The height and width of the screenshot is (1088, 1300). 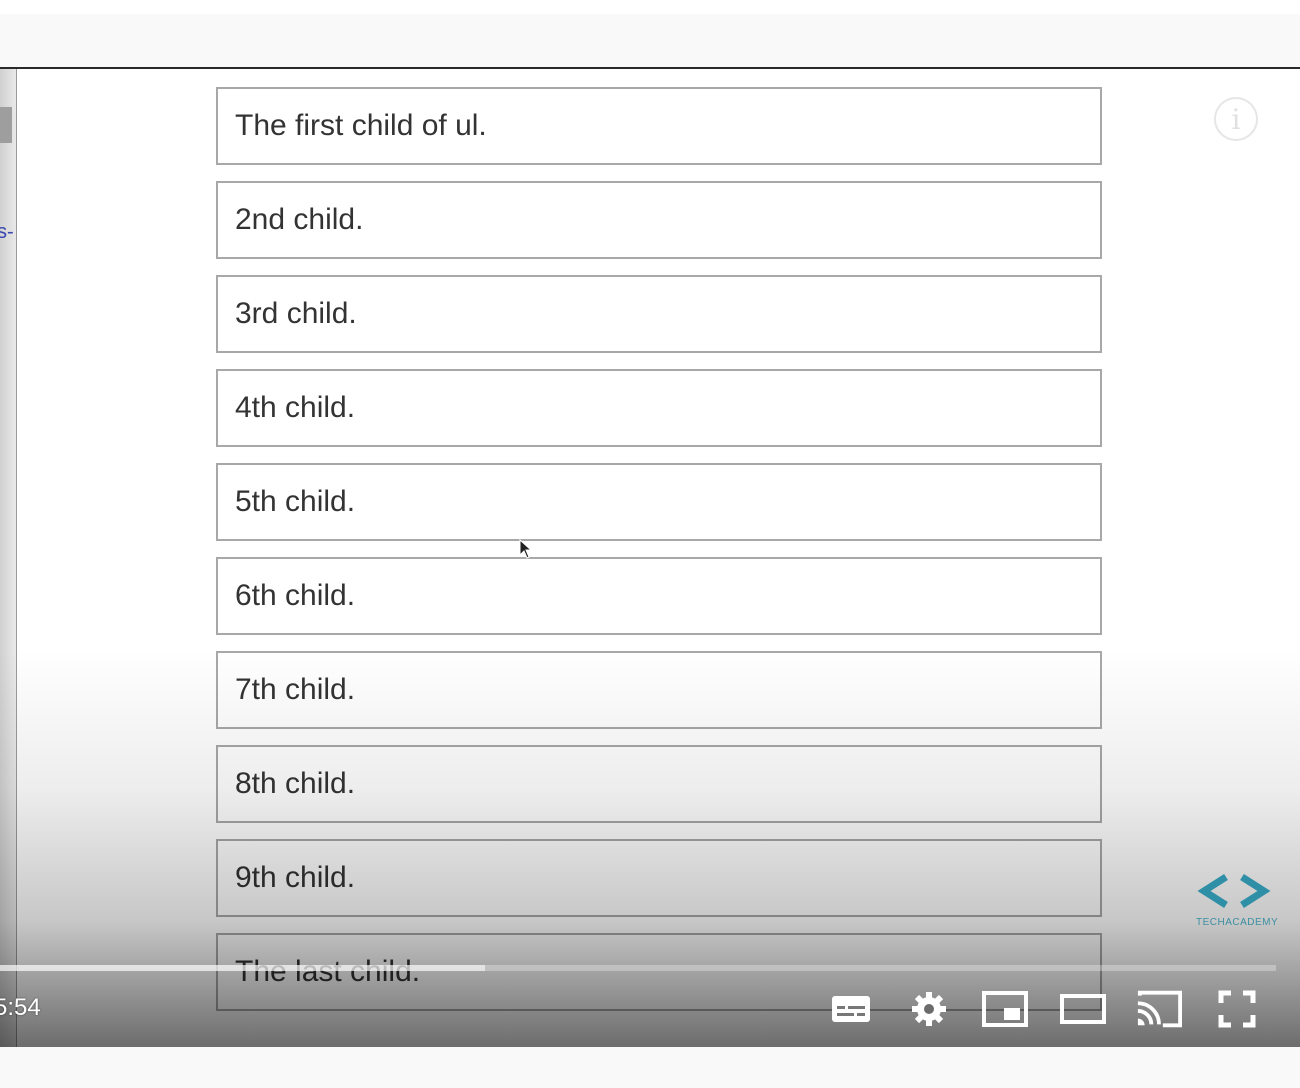 What do you see at coordinates (659, 878) in the screenshot?
I see `list-item: 9th child.` at bounding box center [659, 878].